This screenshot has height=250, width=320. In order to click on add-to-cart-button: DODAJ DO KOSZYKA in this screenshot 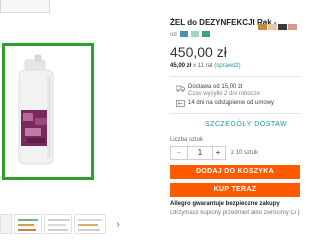, I will do `click(235, 172)`.